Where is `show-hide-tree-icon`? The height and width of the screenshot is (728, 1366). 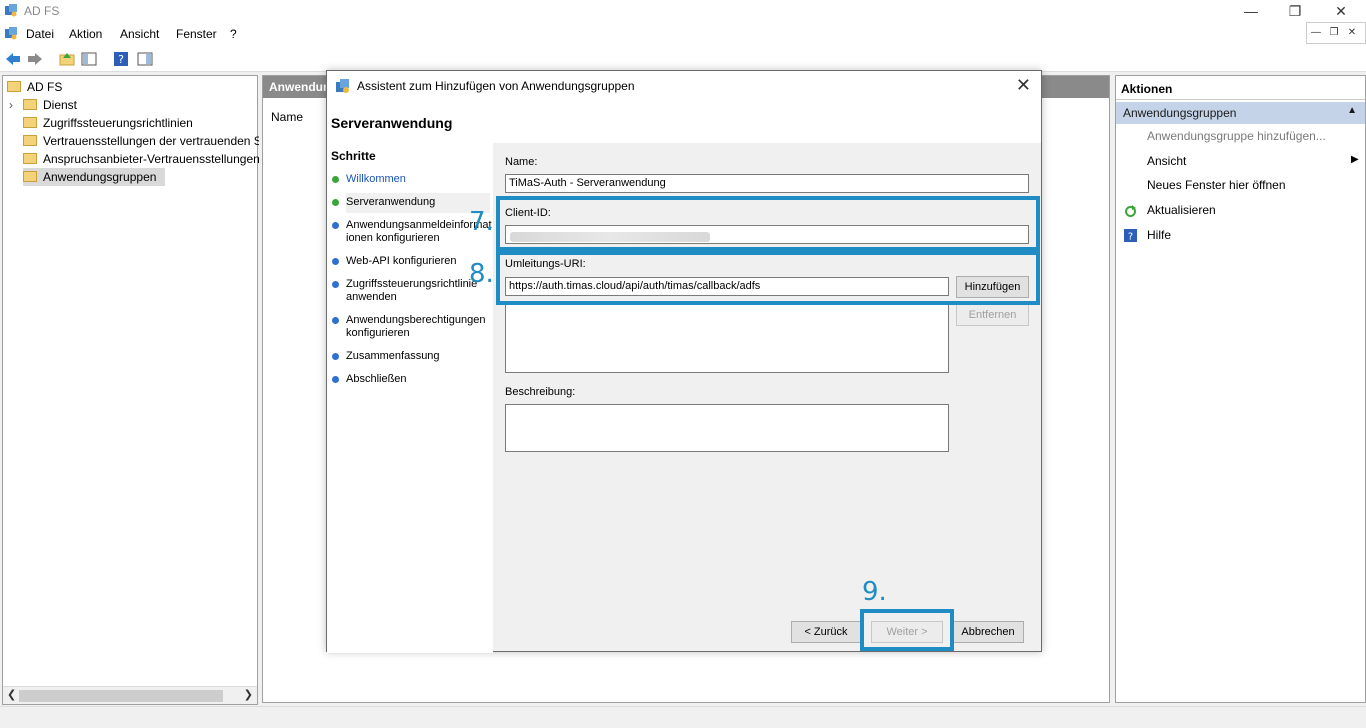 show-hide-tree-icon is located at coordinates (89, 59).